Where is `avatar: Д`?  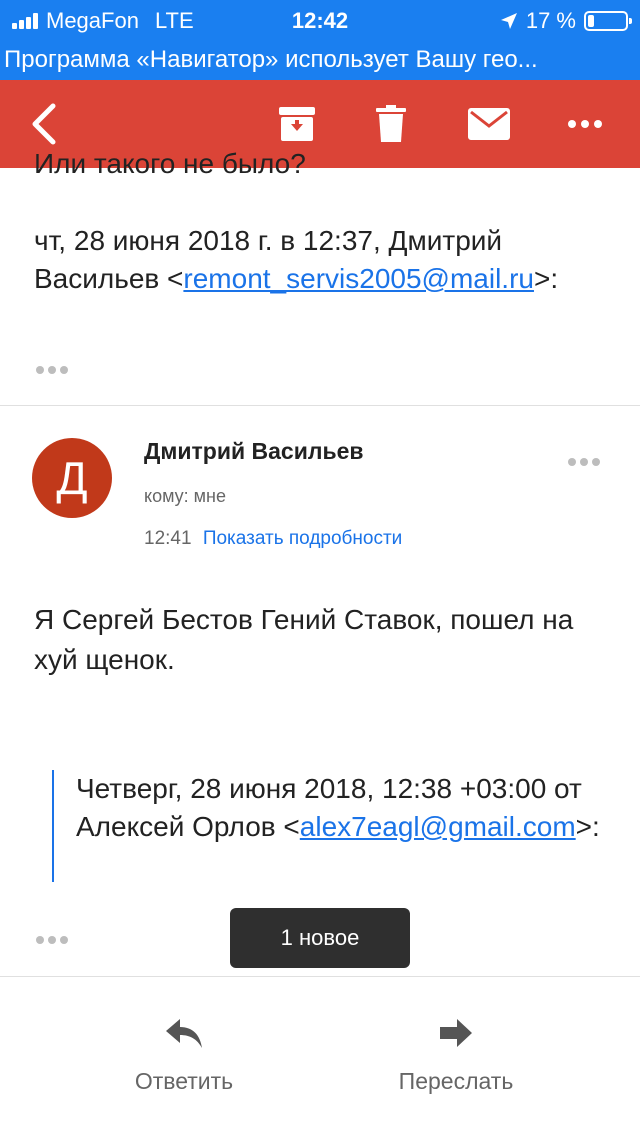
avatar: Д is located at coordinates (72, 478).